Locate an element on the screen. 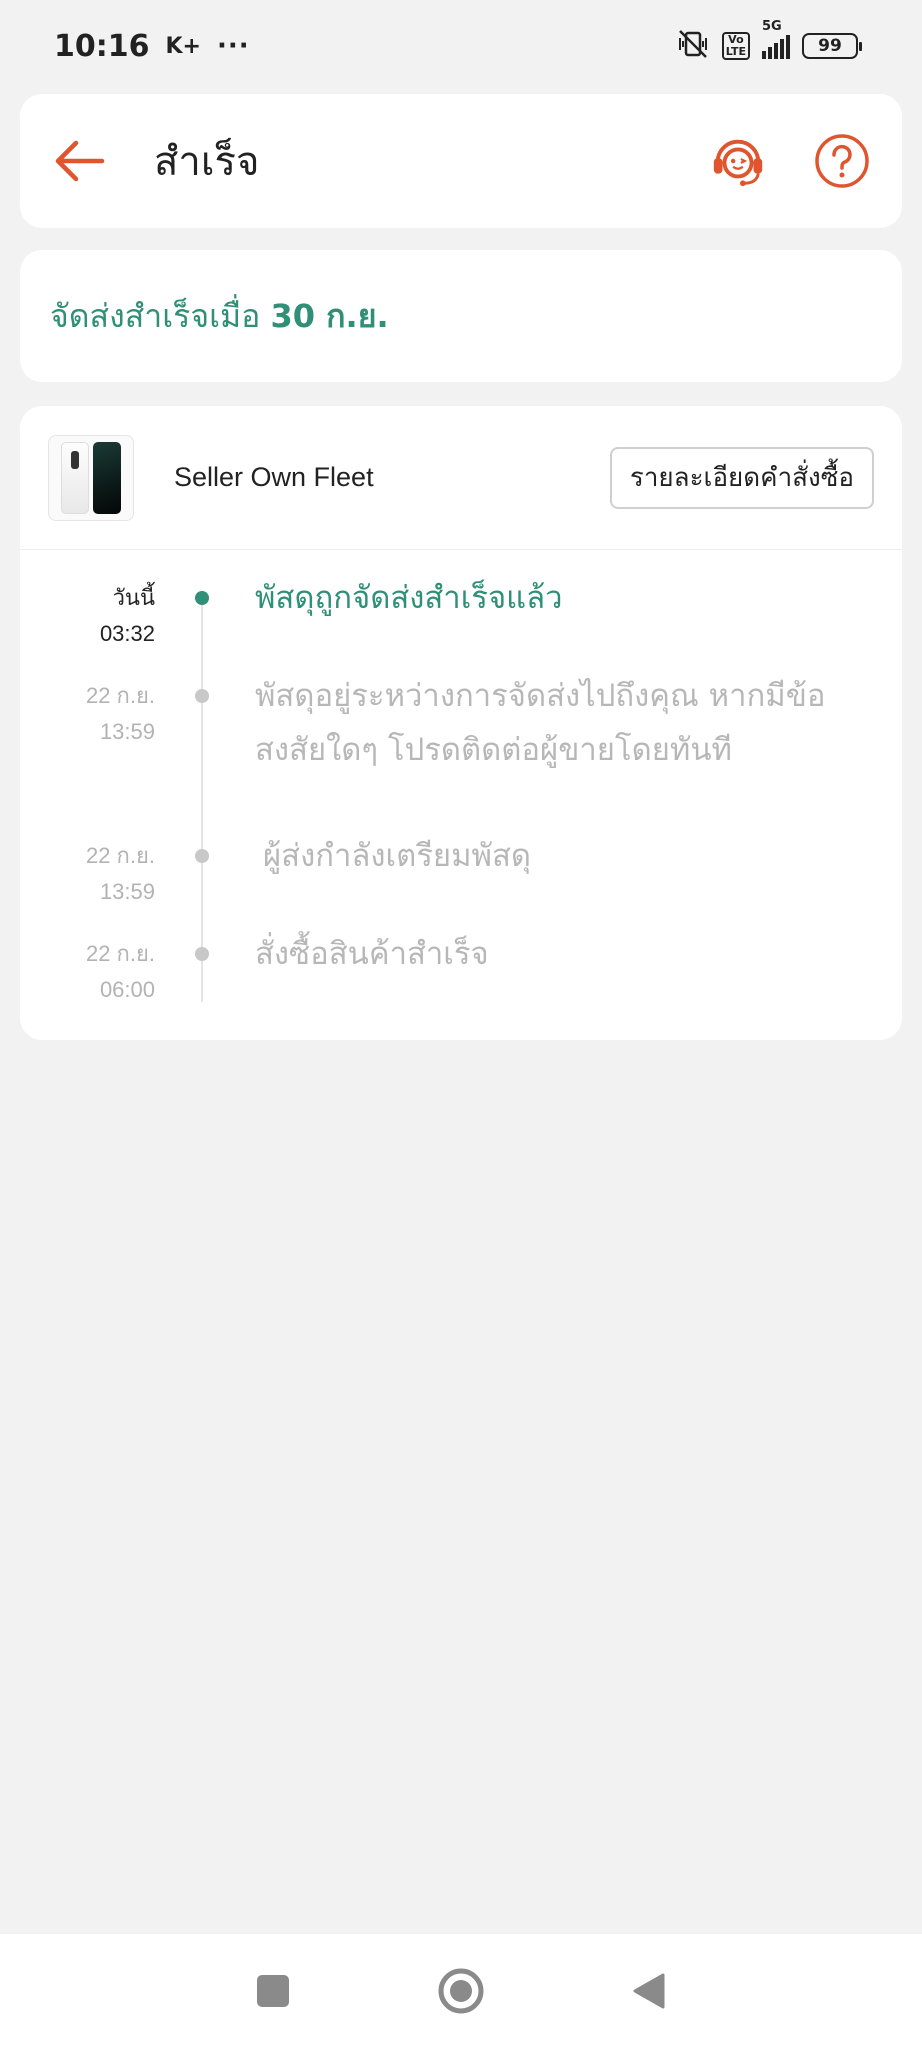 Image resolution: width=922 pixels, height=2048 pixels. battery-icon: 99 is located at coordinates (832, 46).